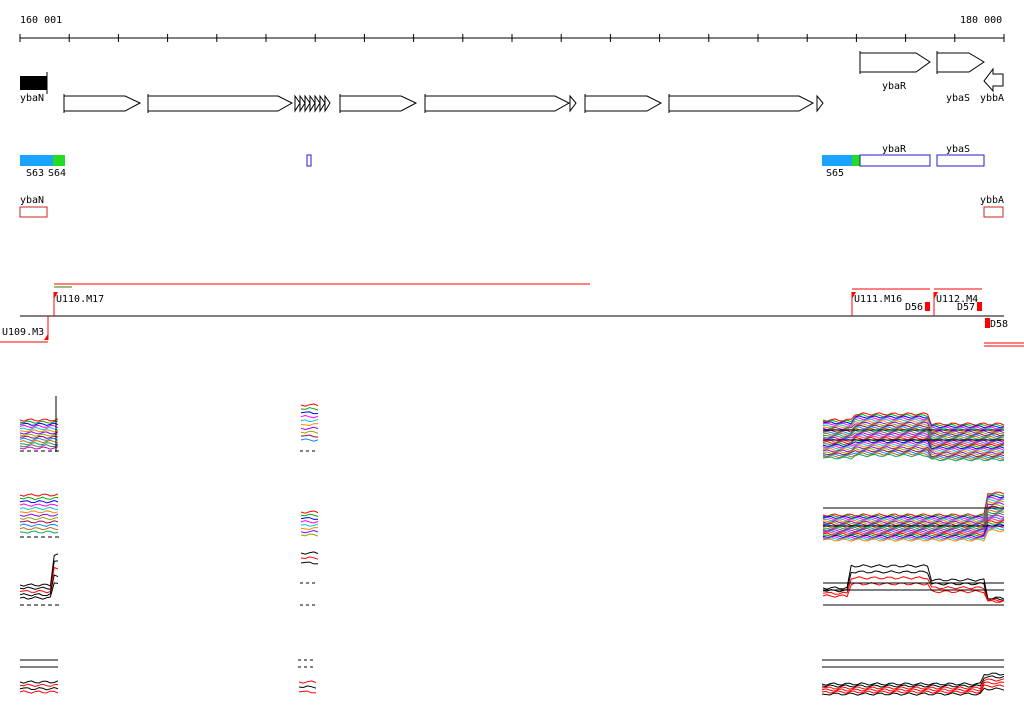  What do you see at coordinates (895, 160) in the screenshot?
I see `annotation-ybaR-box` at bounding box center [895, 160].